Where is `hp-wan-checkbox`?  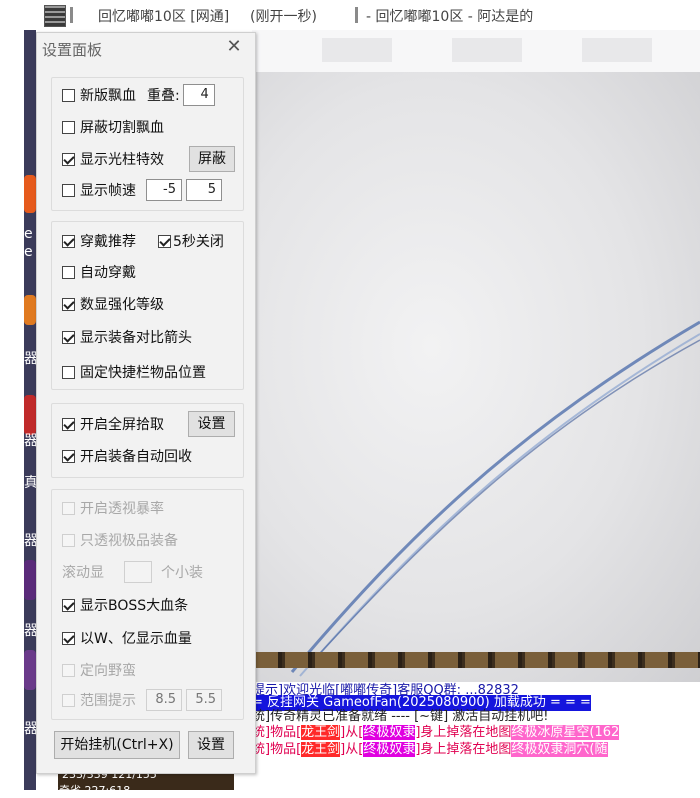 hp-wan-checkbox is located at coordinates (68, 638).